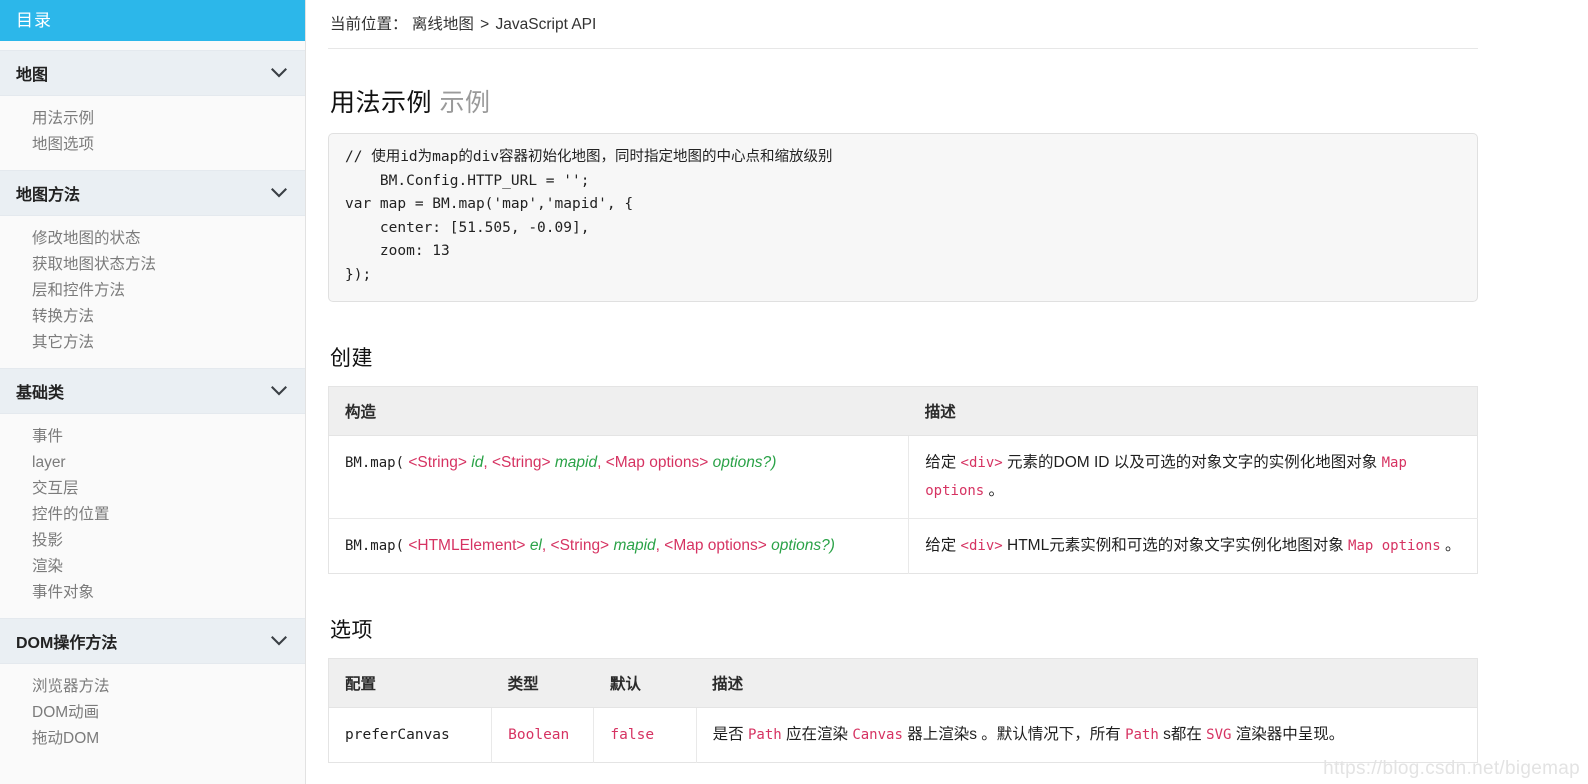 Image resolution: width=1588 pixels, height=784 pixels. What do you see at coordinates (397, 735) in the screenshot?
I see `option-name-cell: preferCanvas` at bounding box center [397, 735].